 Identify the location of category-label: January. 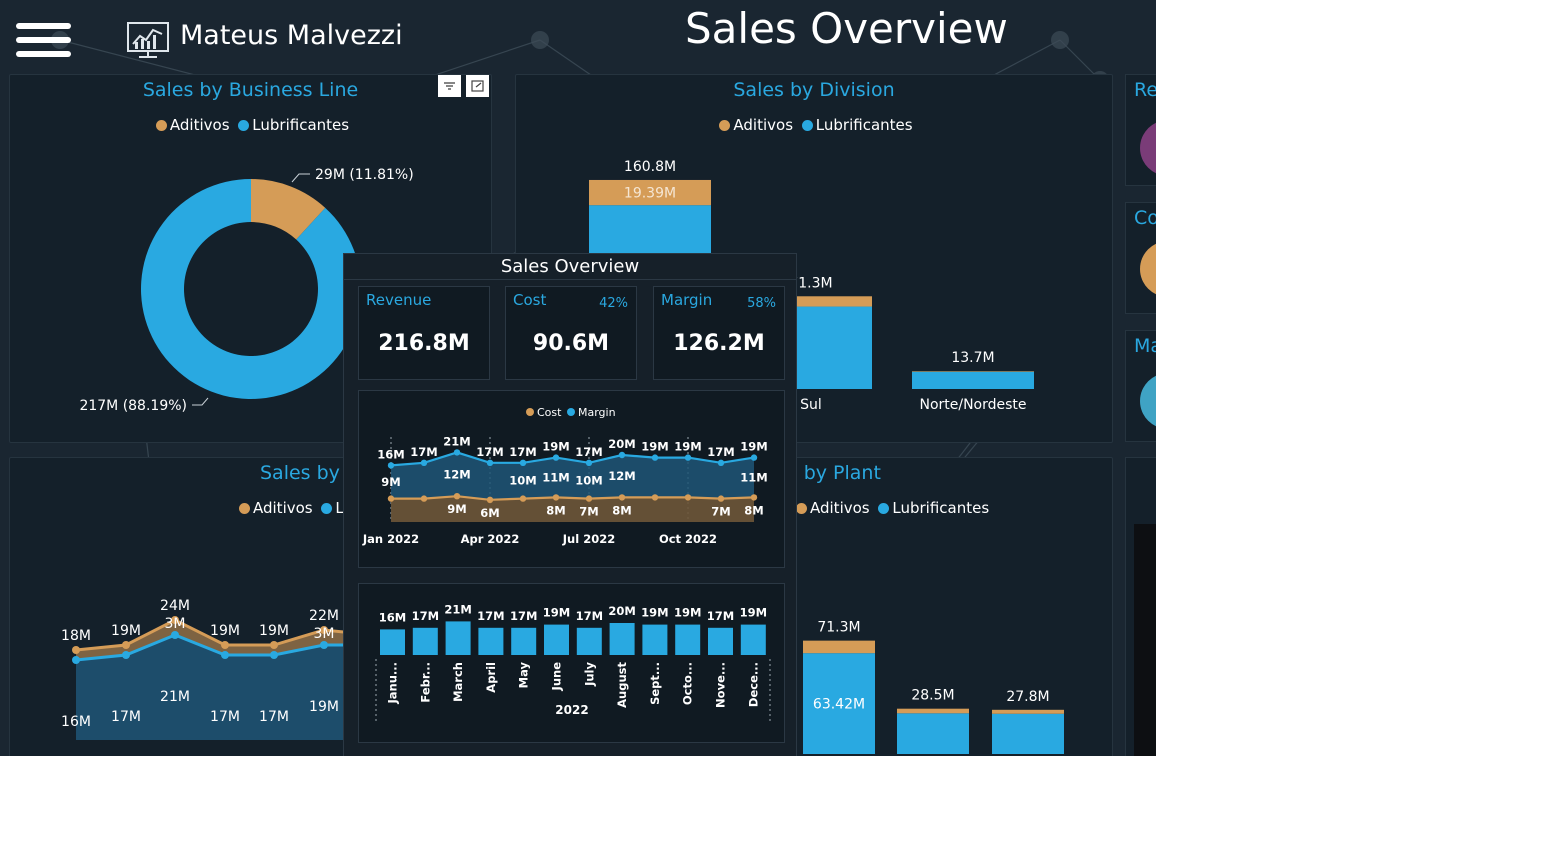
(46, 755).